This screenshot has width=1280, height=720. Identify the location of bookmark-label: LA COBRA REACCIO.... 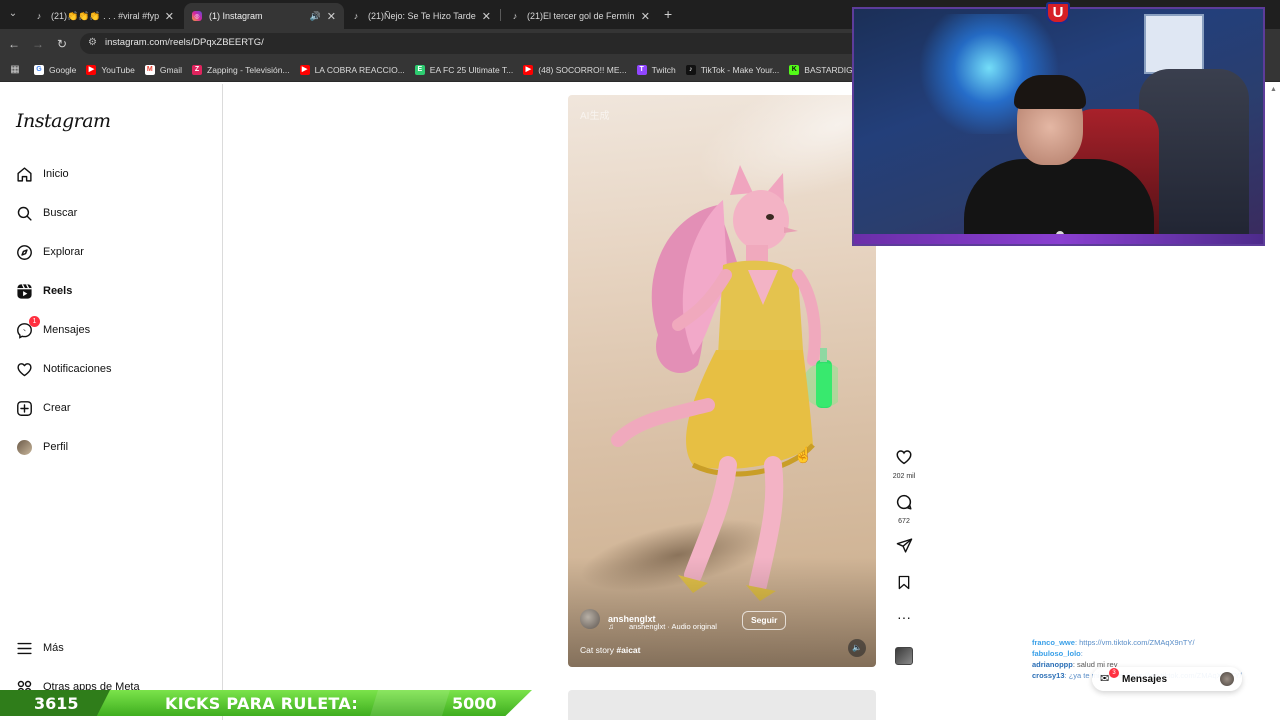
(359, 69).